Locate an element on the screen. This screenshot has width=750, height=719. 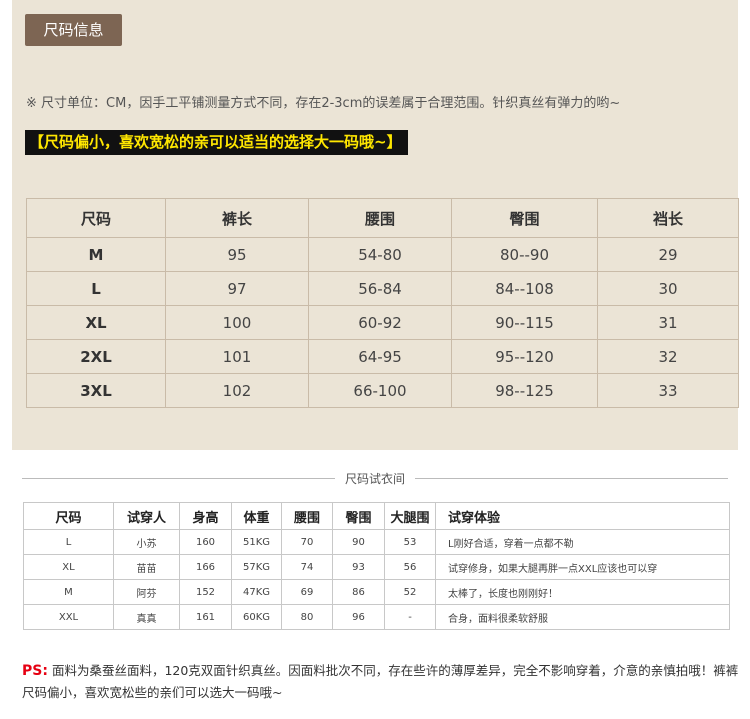
fit-room-title: 尺码试衣间 is located at coordinates (374, 479).